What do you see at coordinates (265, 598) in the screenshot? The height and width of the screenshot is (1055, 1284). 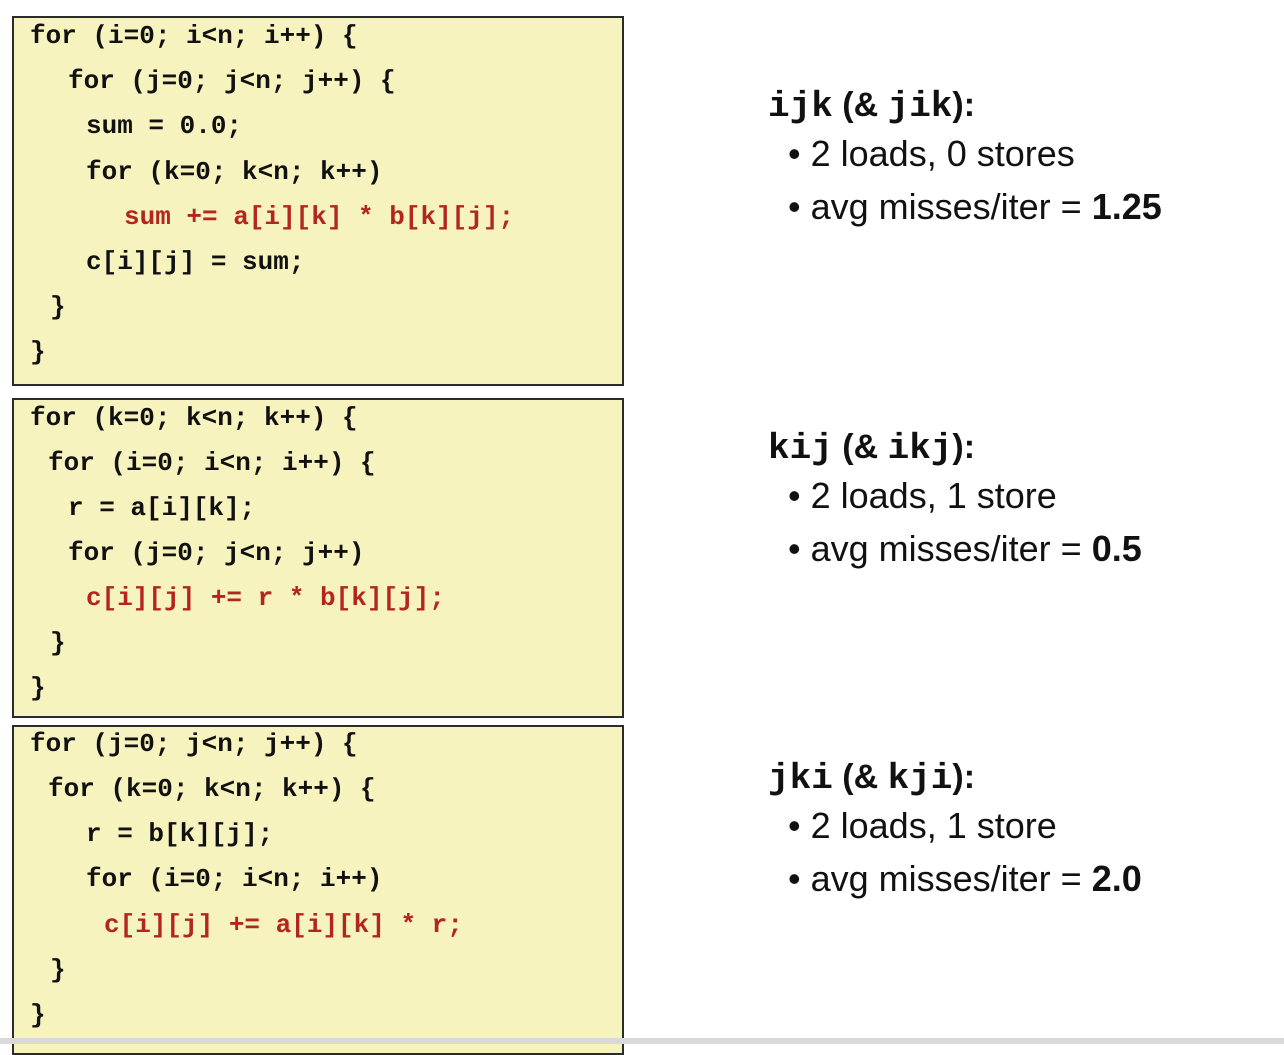 I see `code-line-highlighted: c[i][j] += r * b[k][j];` at bounding box center [265, 598].